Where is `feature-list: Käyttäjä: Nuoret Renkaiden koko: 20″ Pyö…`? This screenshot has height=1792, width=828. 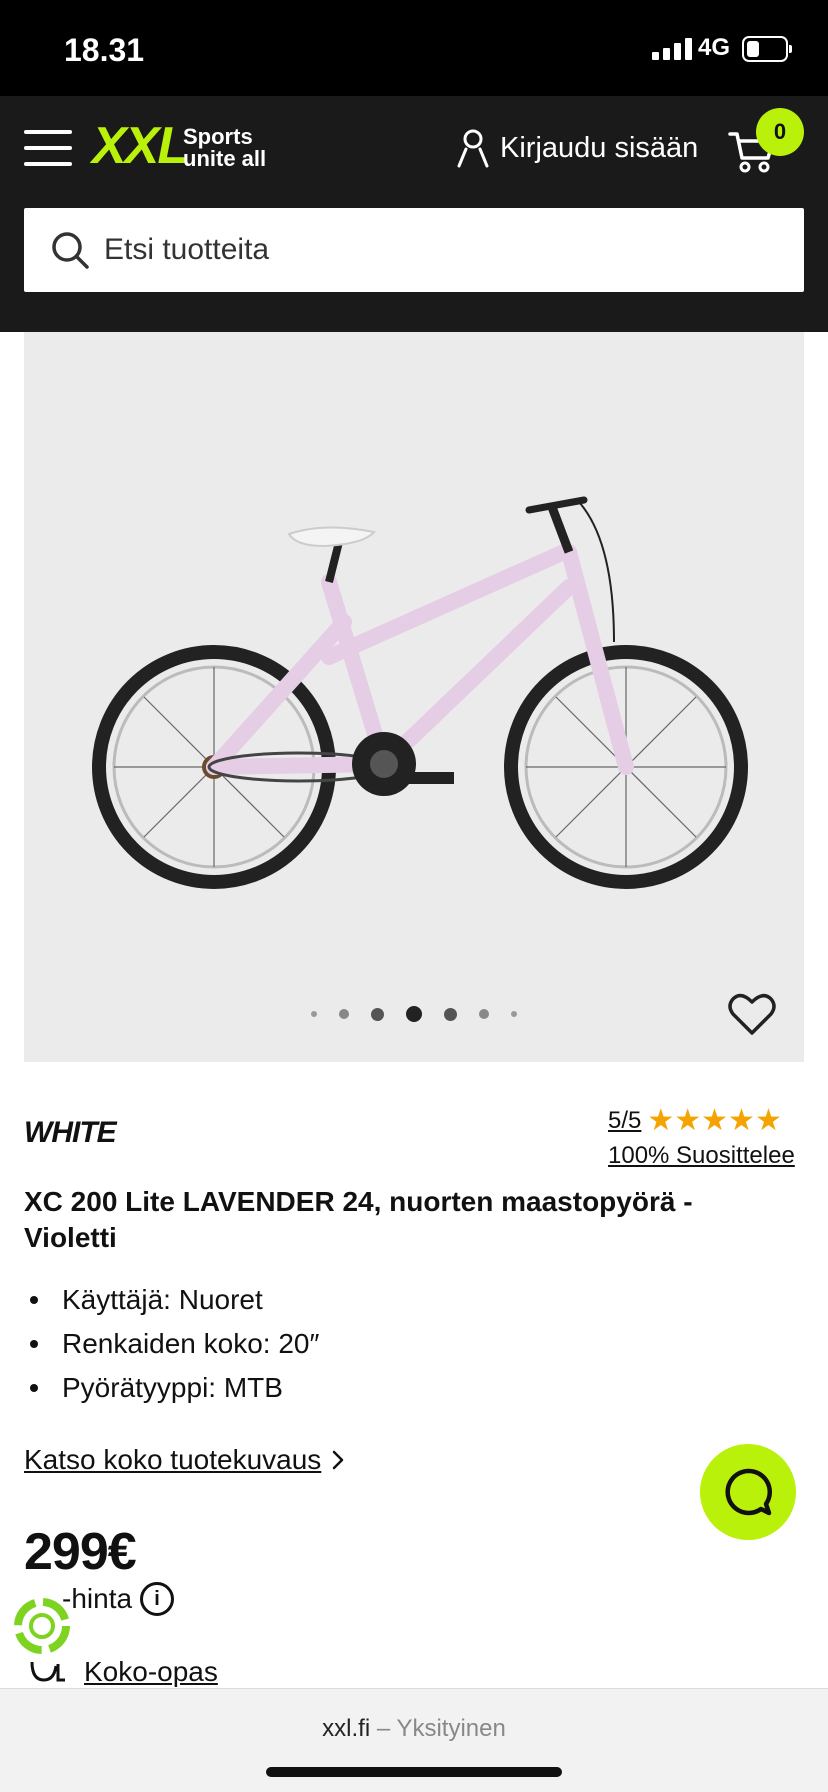
feature-list: Käyttäjä: Nuoret Renkaiden koko: 20″ Pyö… is located at coordinates (171, 1344).